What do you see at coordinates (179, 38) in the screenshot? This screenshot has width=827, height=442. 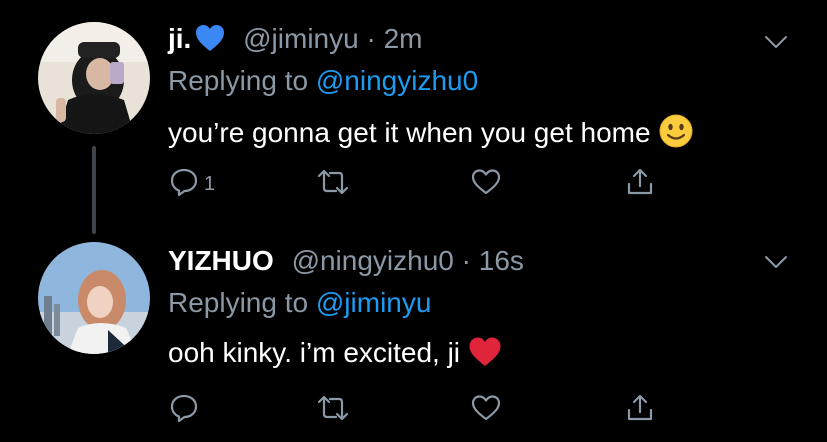 I see `display-name: ji.` at bounding box center [179, 38].